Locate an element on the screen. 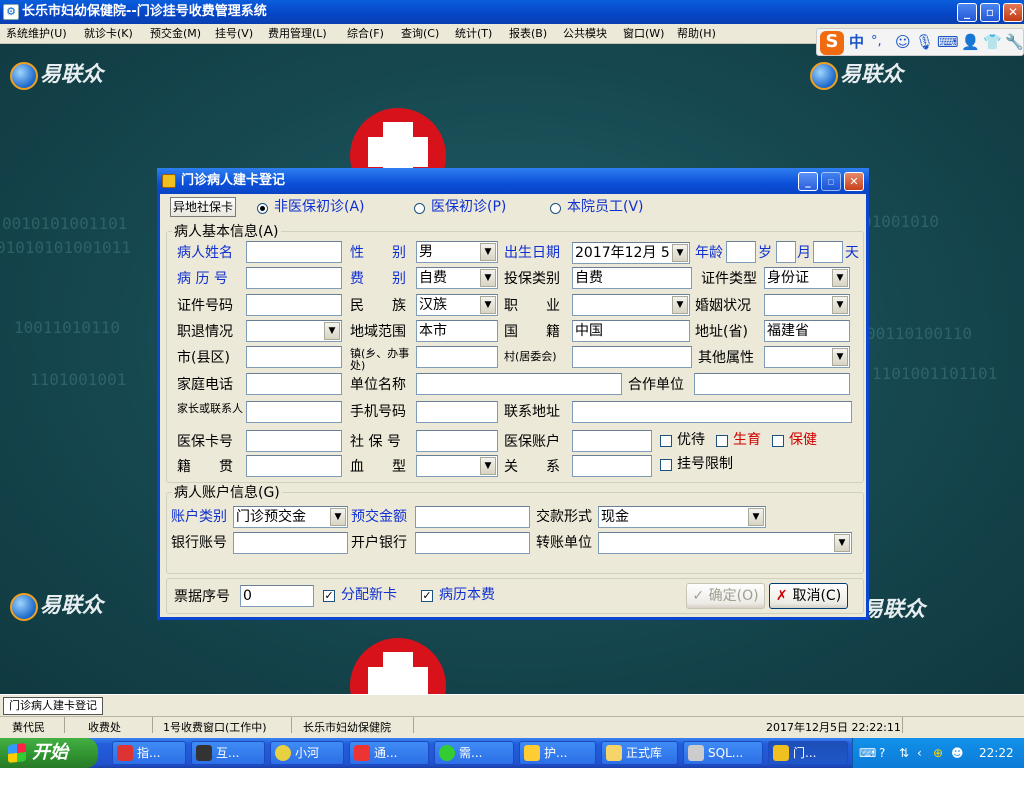 The height and width of the screenshot is (807, 1024). social-no-input is located at coordinates (457, 441).